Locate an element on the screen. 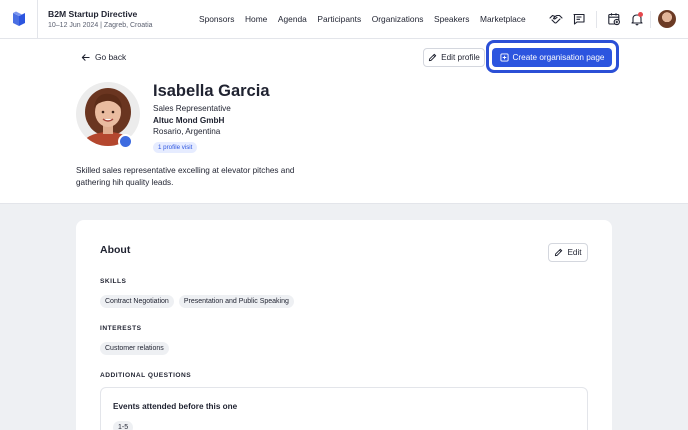 Image resolution: width=688 pixels, height=430 pixels. edit-profile-label: Edit profile is located at coordinates (460, 57).